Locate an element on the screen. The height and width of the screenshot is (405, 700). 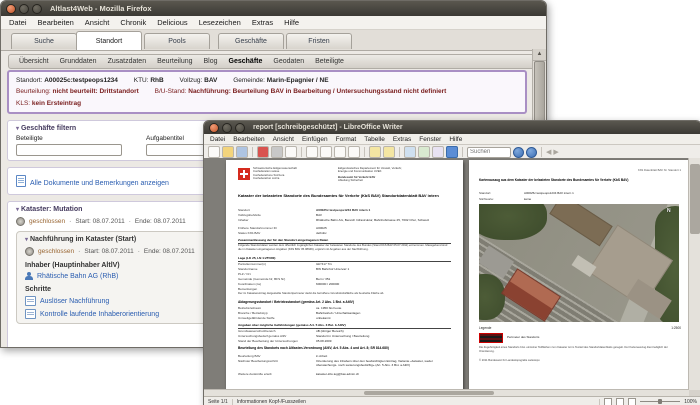
zoom-icon is located at coordinates (438, 152).